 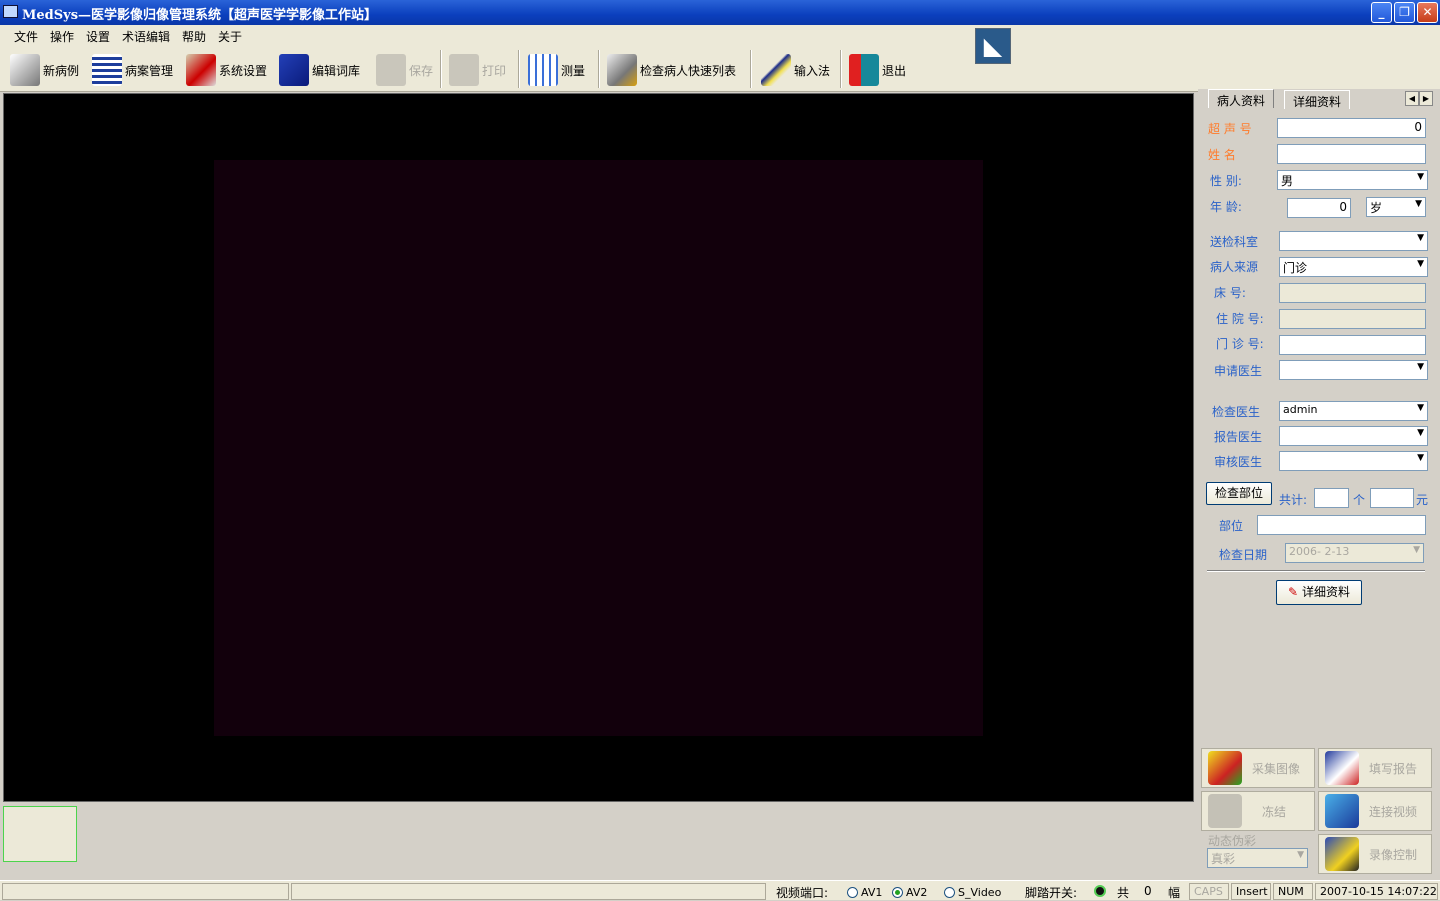 What do you see at coordinates (1258, 811) in the screenshot?
I see `freeze-button: 冻结` at bounding box center [1258, 811].